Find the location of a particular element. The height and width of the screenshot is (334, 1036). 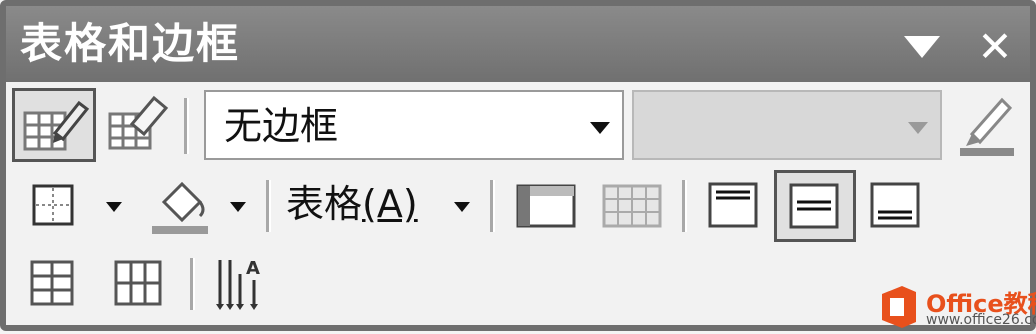

align-center-vertical-icon is located at coordinates (814, 206).